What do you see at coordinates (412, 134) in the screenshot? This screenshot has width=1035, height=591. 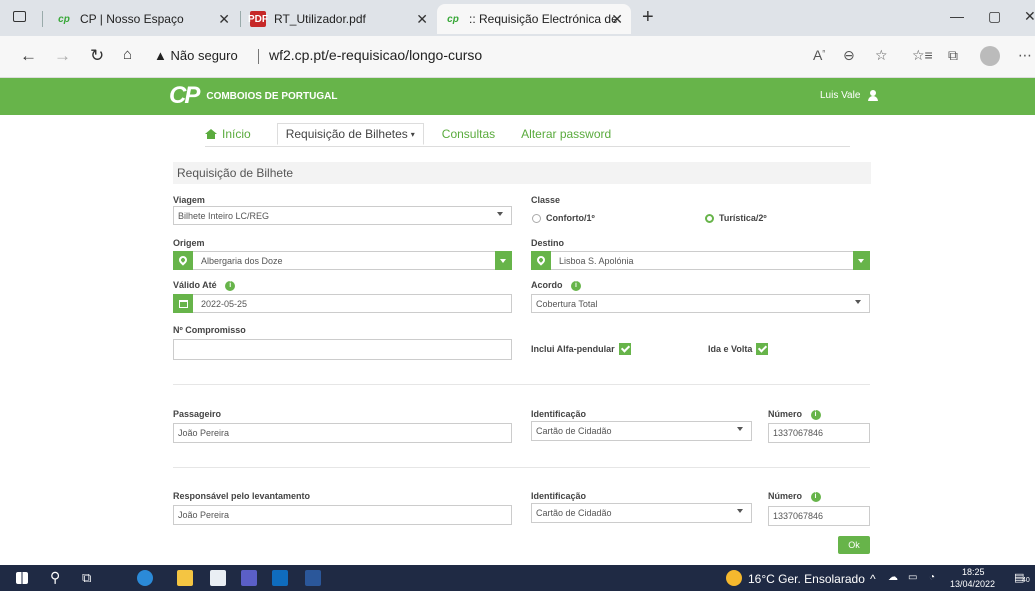 I see `caret-down-icon: ▾` at bounding box center [412, 134].